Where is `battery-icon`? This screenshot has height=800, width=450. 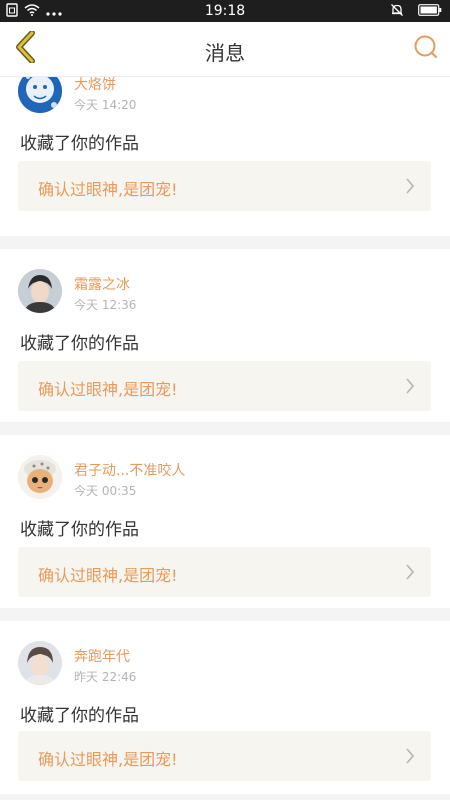 battery-icon is located at coordinates (430, 12).